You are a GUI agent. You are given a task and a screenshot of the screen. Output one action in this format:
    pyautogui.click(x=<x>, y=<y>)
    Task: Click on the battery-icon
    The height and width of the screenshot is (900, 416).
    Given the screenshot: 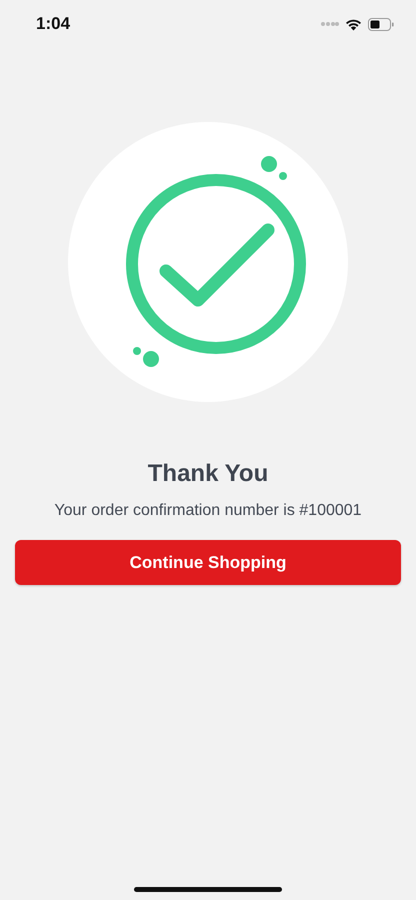 What is the action you would take?
    pyautogui.click(x=381, y=24)
    